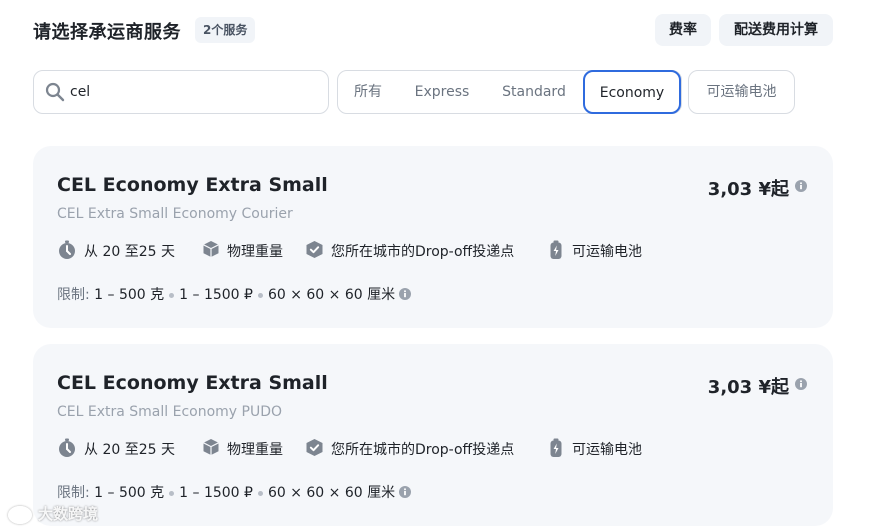 The width and height of the screenshot is (871, 530). What do you see at coordinates (368, 92) in the screenshot?
I see `tab-all: 所有` at bounding box center [368, 92].